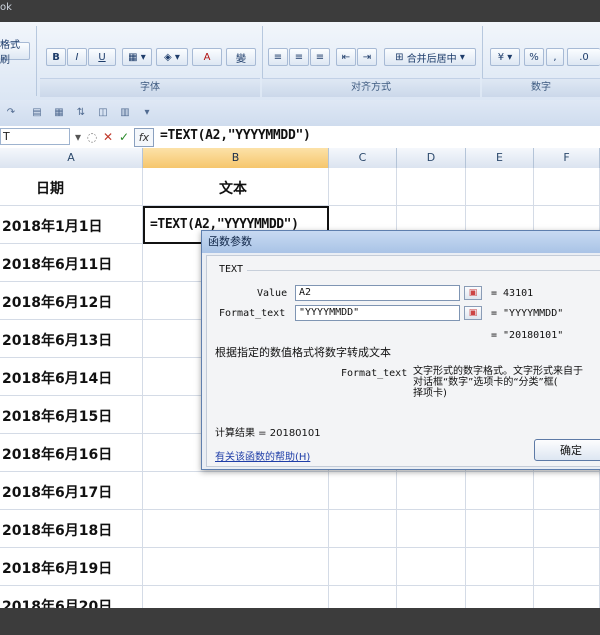  I want to click on font-color-button: A, so click(207, 57).